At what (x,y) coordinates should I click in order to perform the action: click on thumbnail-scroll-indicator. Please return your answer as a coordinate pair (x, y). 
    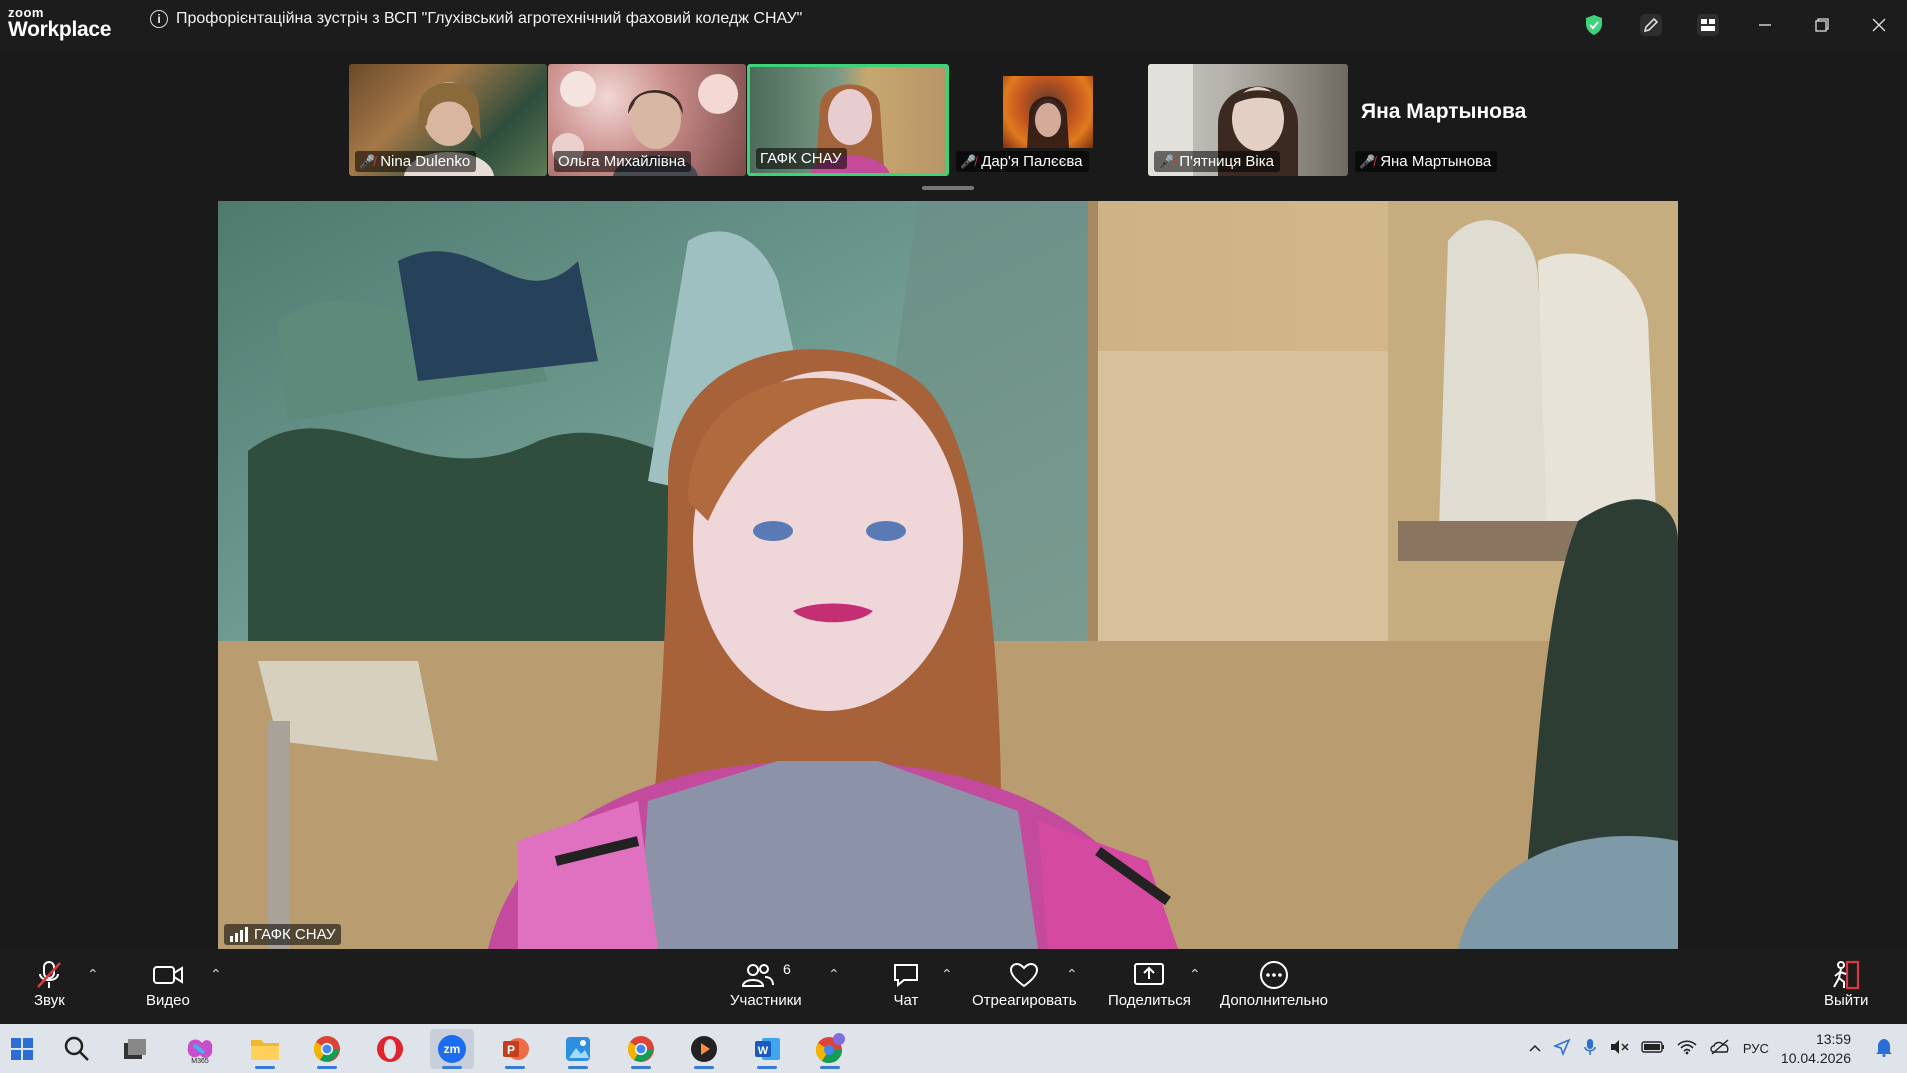
    Looking at the image, I should click on (948, 188).